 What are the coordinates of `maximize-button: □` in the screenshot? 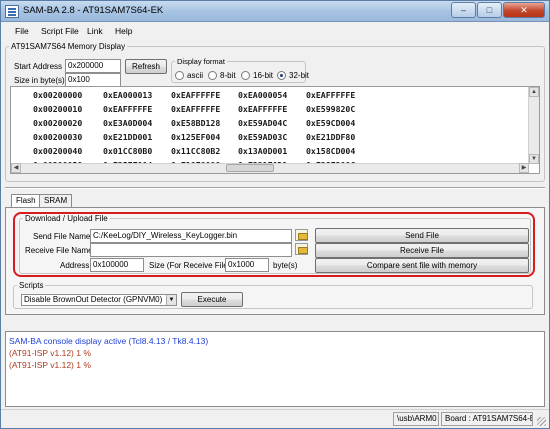 It's located at (489, 10).